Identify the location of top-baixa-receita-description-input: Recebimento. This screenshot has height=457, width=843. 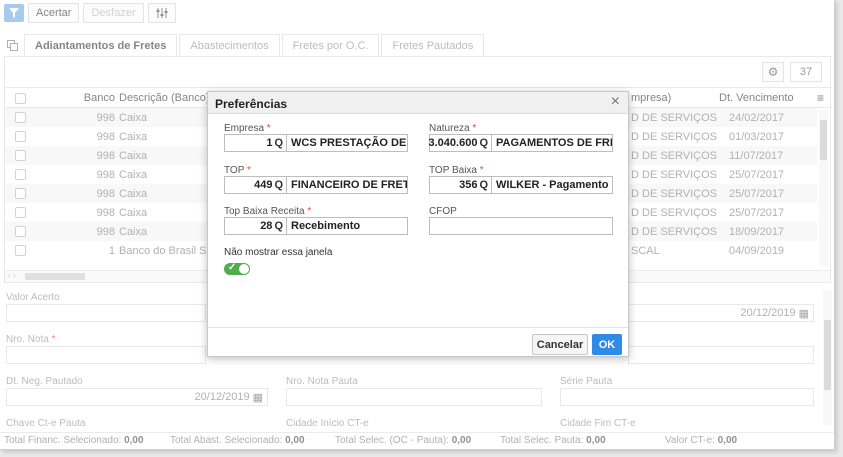
(347, 226).